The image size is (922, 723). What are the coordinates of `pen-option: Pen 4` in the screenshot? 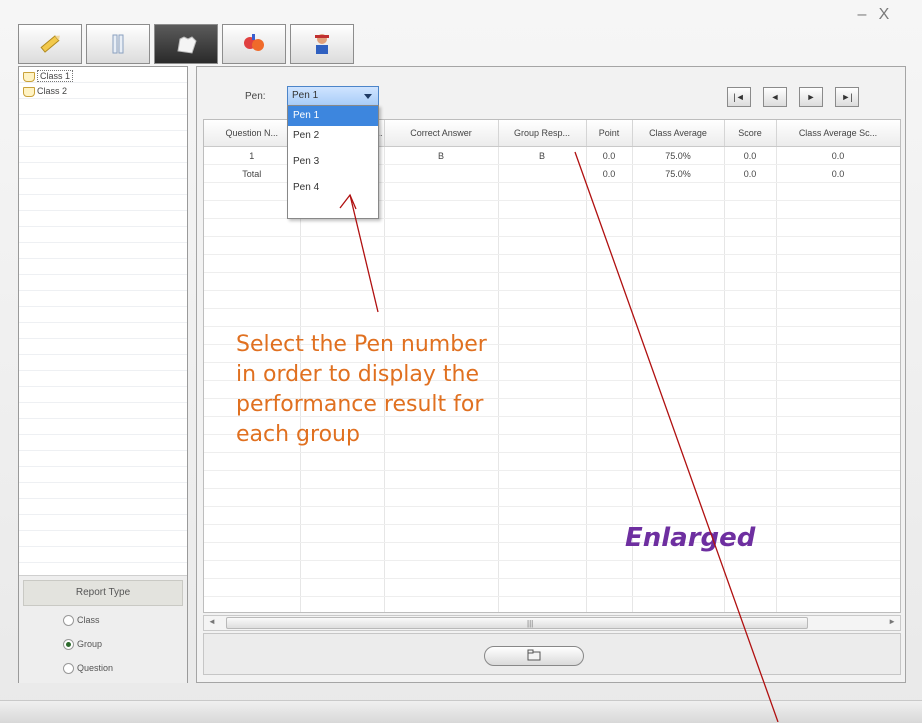 It's located at (333, 191).